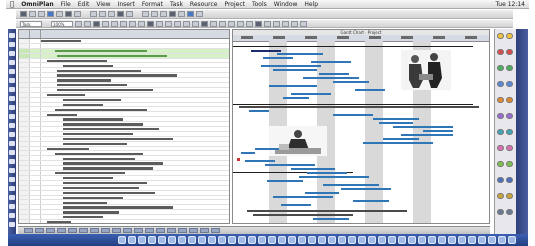 The image size is (535, 246). Describe the element at coordinates (62, 23) in the screenshot. I see `zoom-select: 100%` at that location.